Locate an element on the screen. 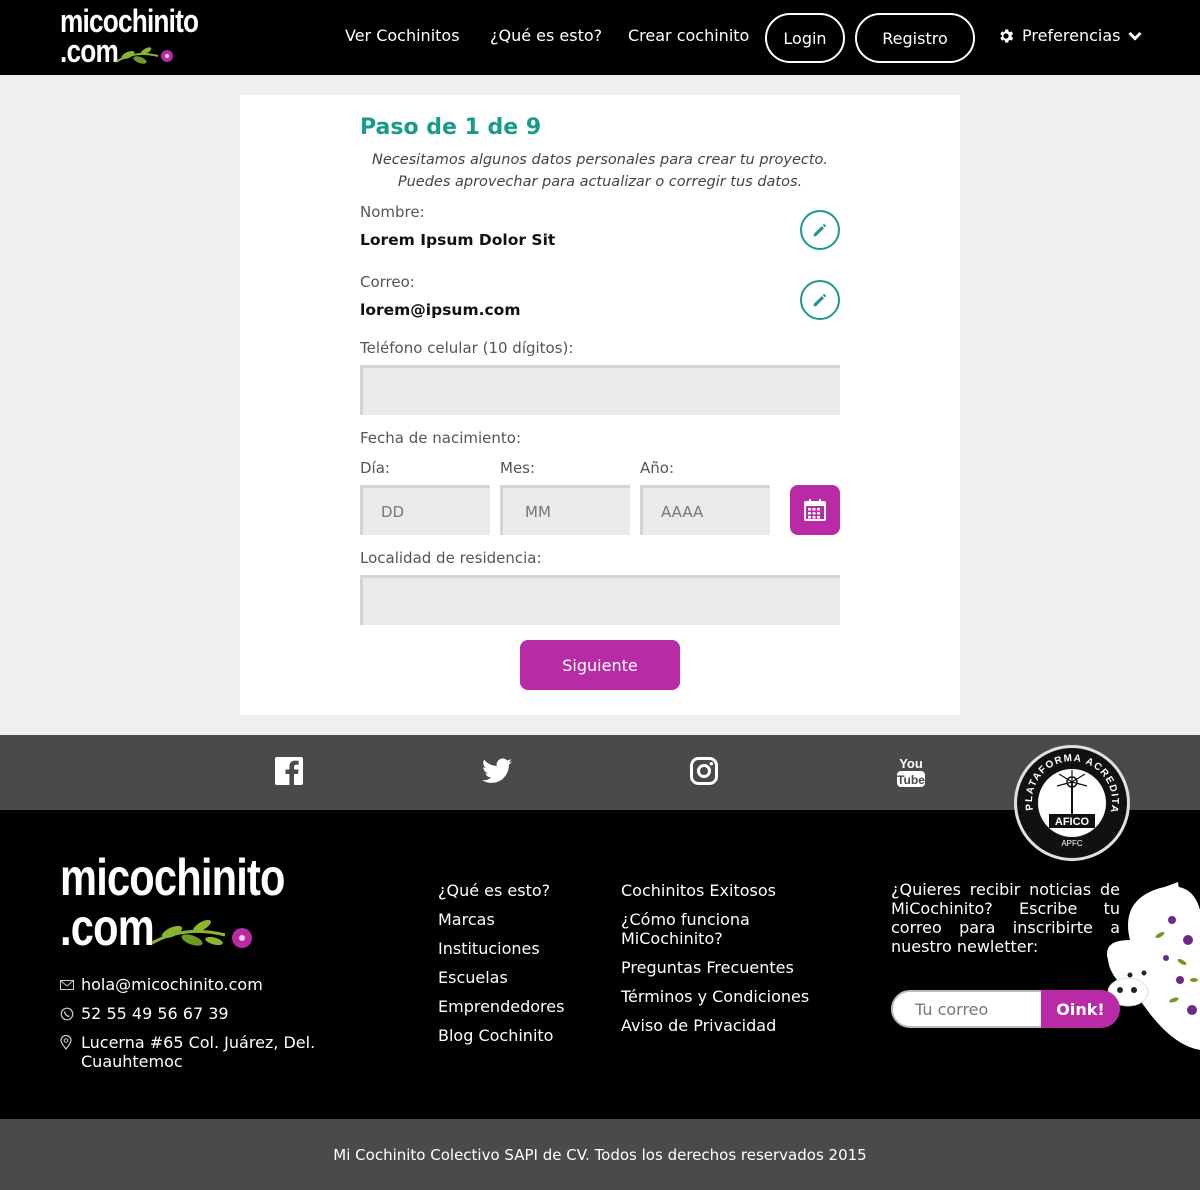 This screenshot has height=1190, width=1200. footer-link-faq: Preguntas Frecuentes is located at coordinates (707, 967).